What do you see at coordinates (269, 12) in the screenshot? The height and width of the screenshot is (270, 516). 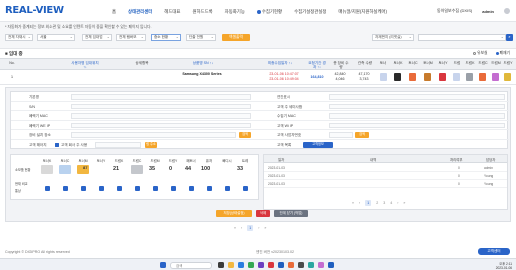 I see `nav-collector: 수집기현황` at bounding box center [269, 12].